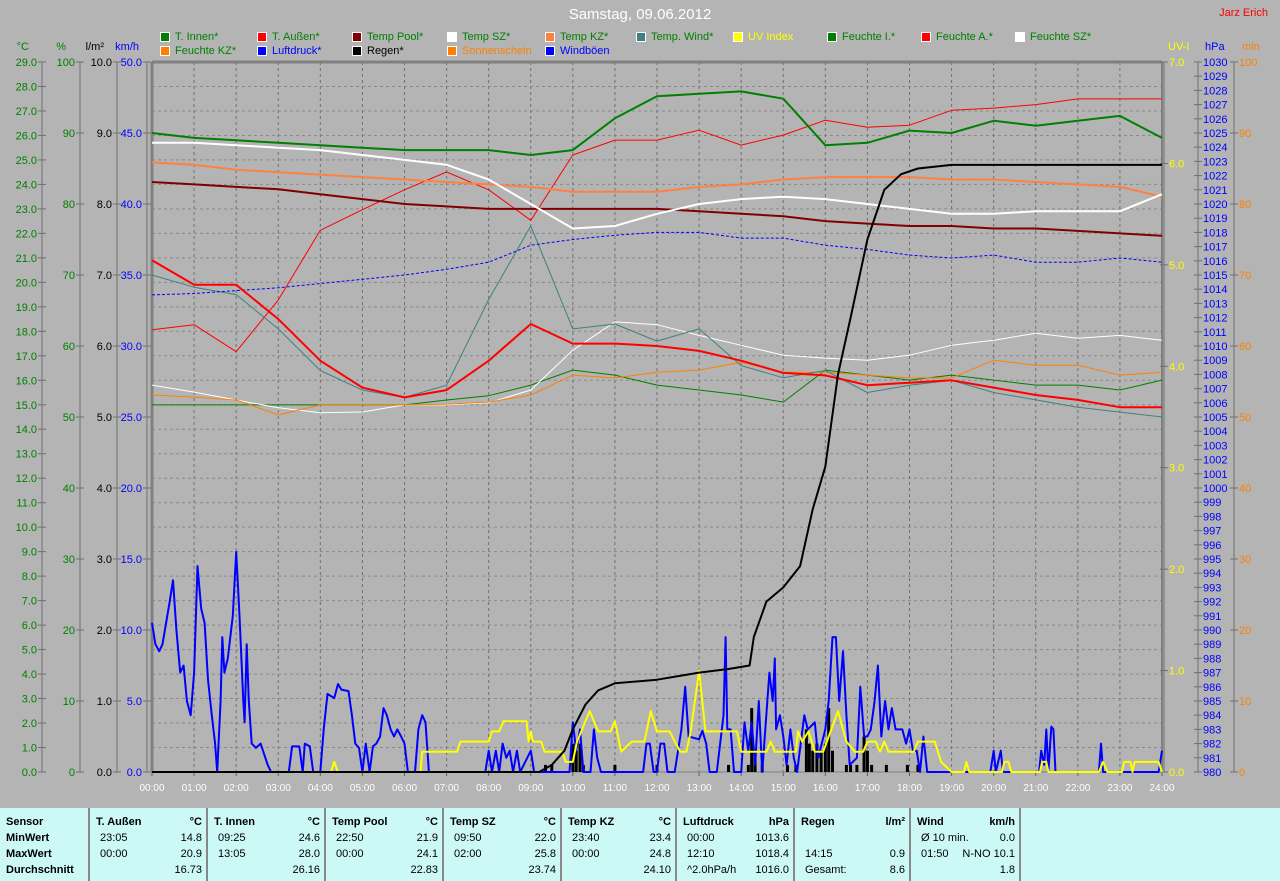 The image size is (1280, 881). Describe the element at coordinates (360, 822) in the screenshot. I see `stat-title: Temp Pool` at that location.